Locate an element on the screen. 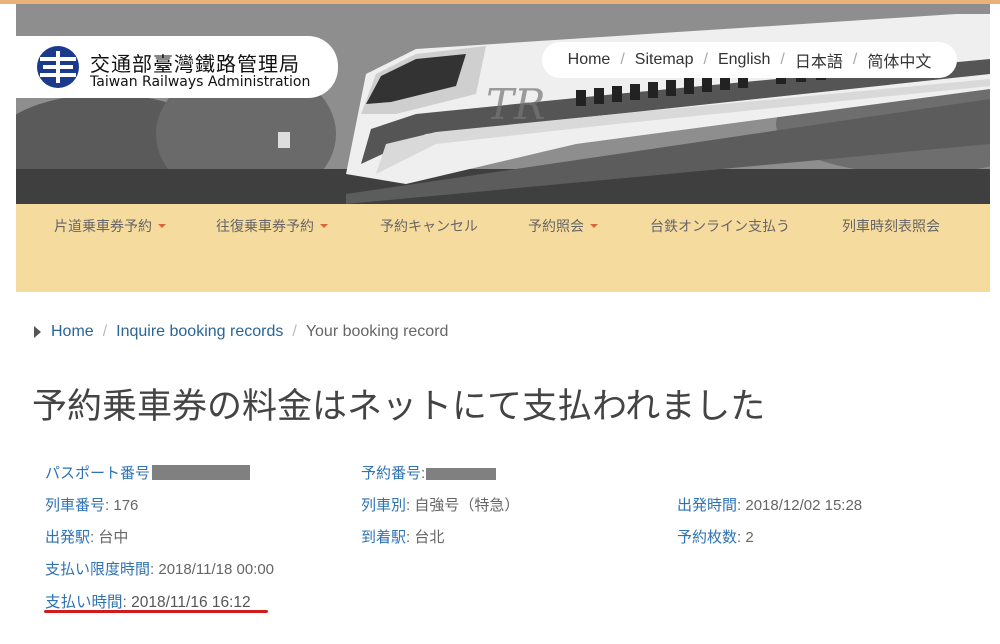 This screenshot has width=1000, height=644. top-link-home: Home is located at coordinates (589, 60).